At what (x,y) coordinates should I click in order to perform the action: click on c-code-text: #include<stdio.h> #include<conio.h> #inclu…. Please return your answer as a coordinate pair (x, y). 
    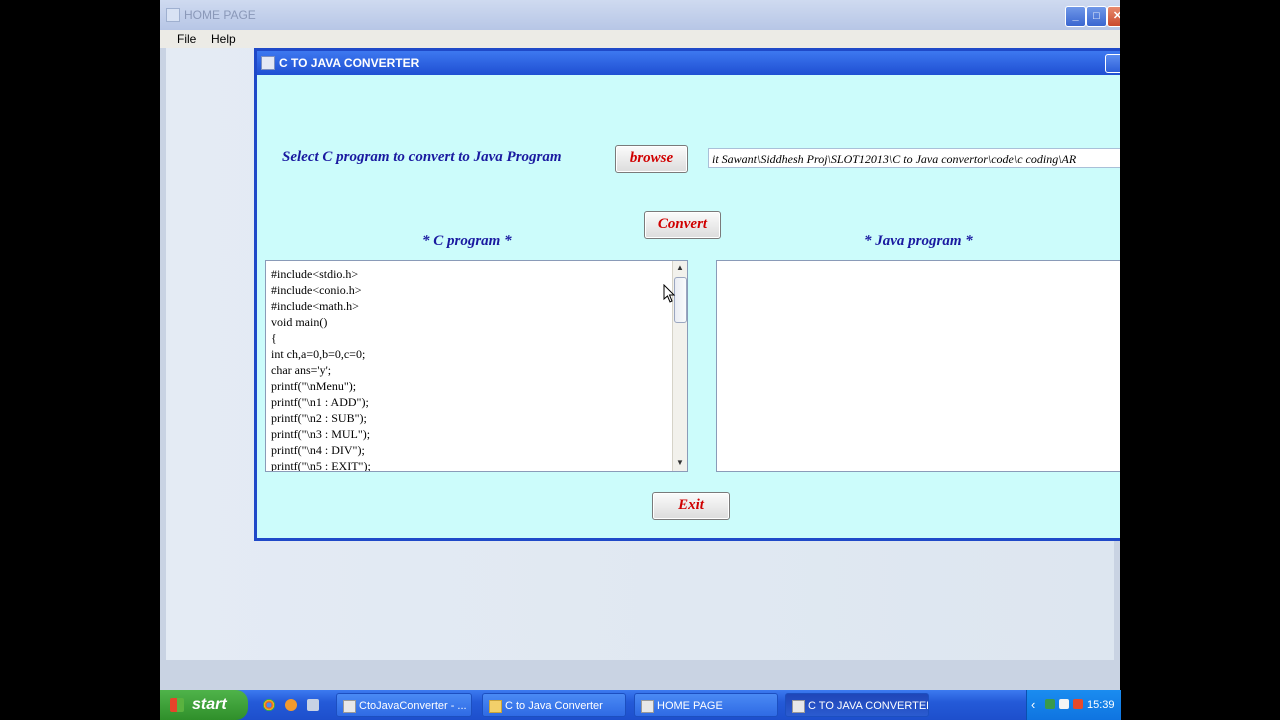
    Looking at the image, I should click on (321, 369).